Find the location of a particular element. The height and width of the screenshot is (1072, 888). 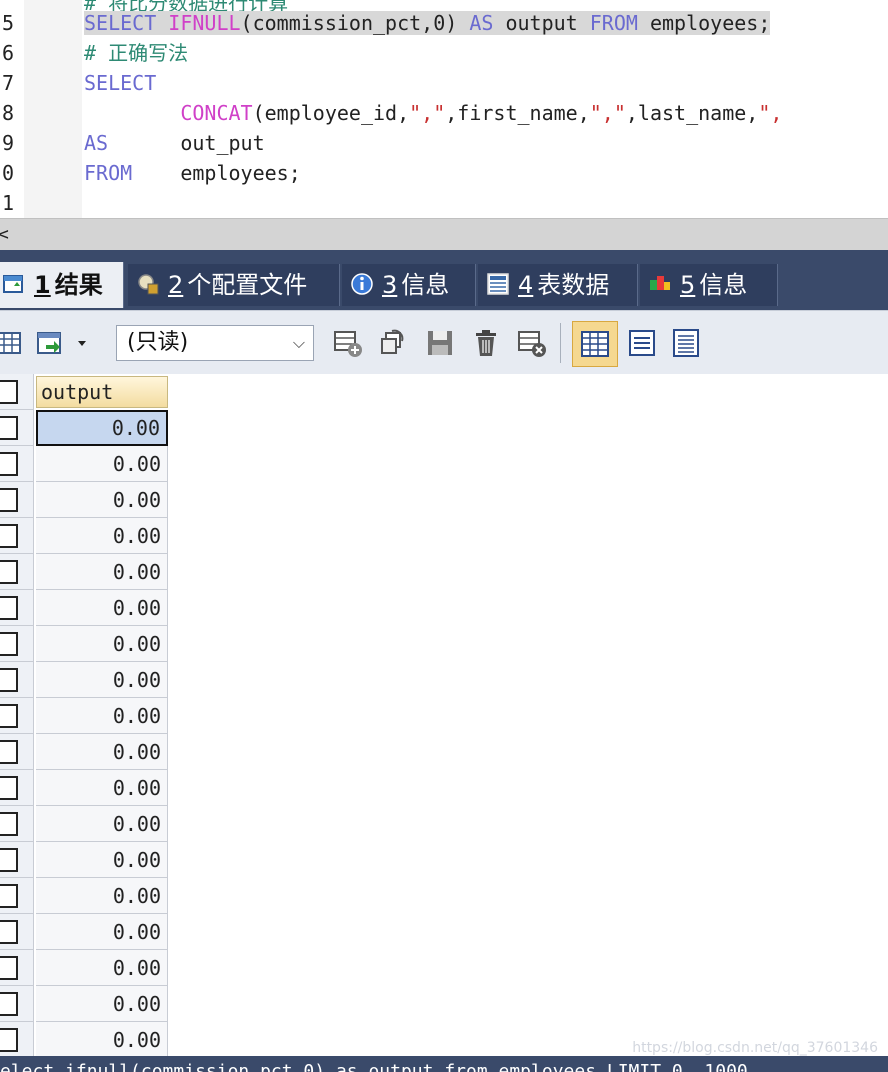

code-token: (employee_id, is located at coordinates (331, 113).